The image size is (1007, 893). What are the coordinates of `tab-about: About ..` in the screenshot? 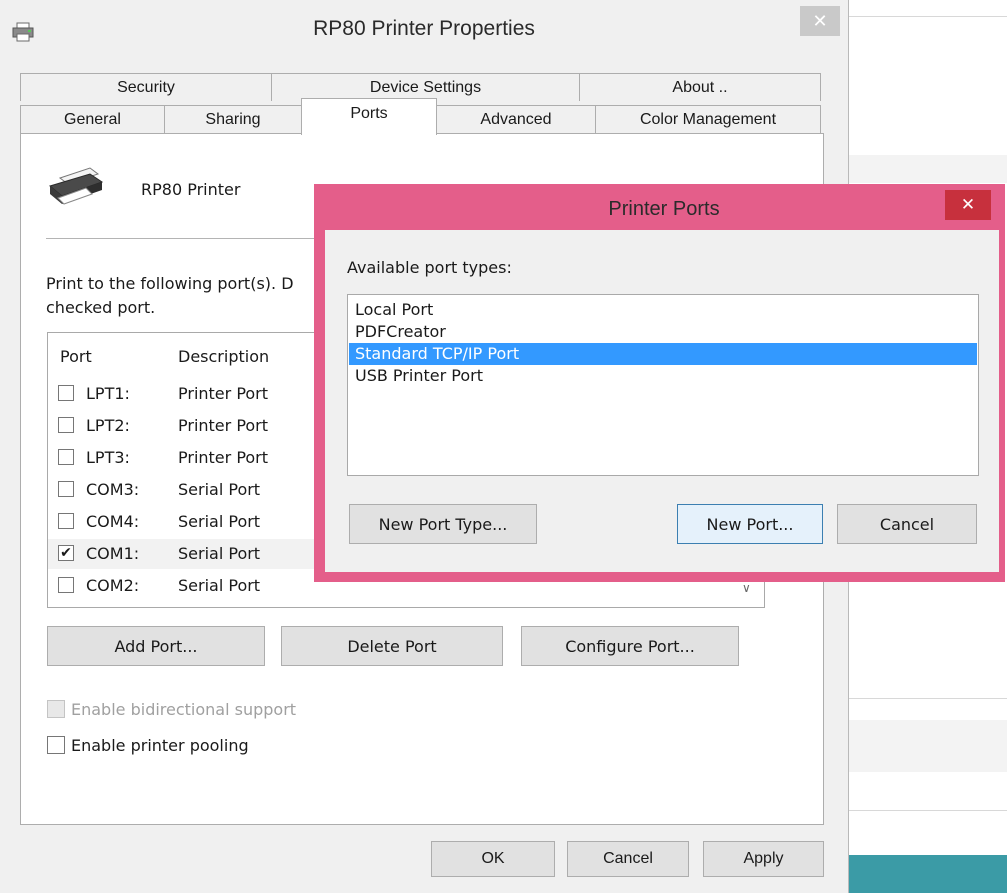 It's located at (700, 87).